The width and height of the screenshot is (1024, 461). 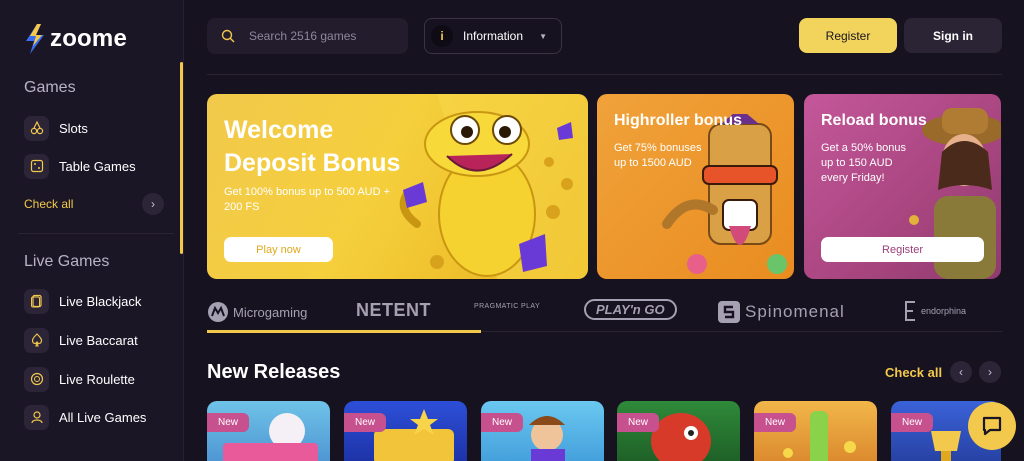 I want to click on games-next-button: ›, so click(x=153, y=204).